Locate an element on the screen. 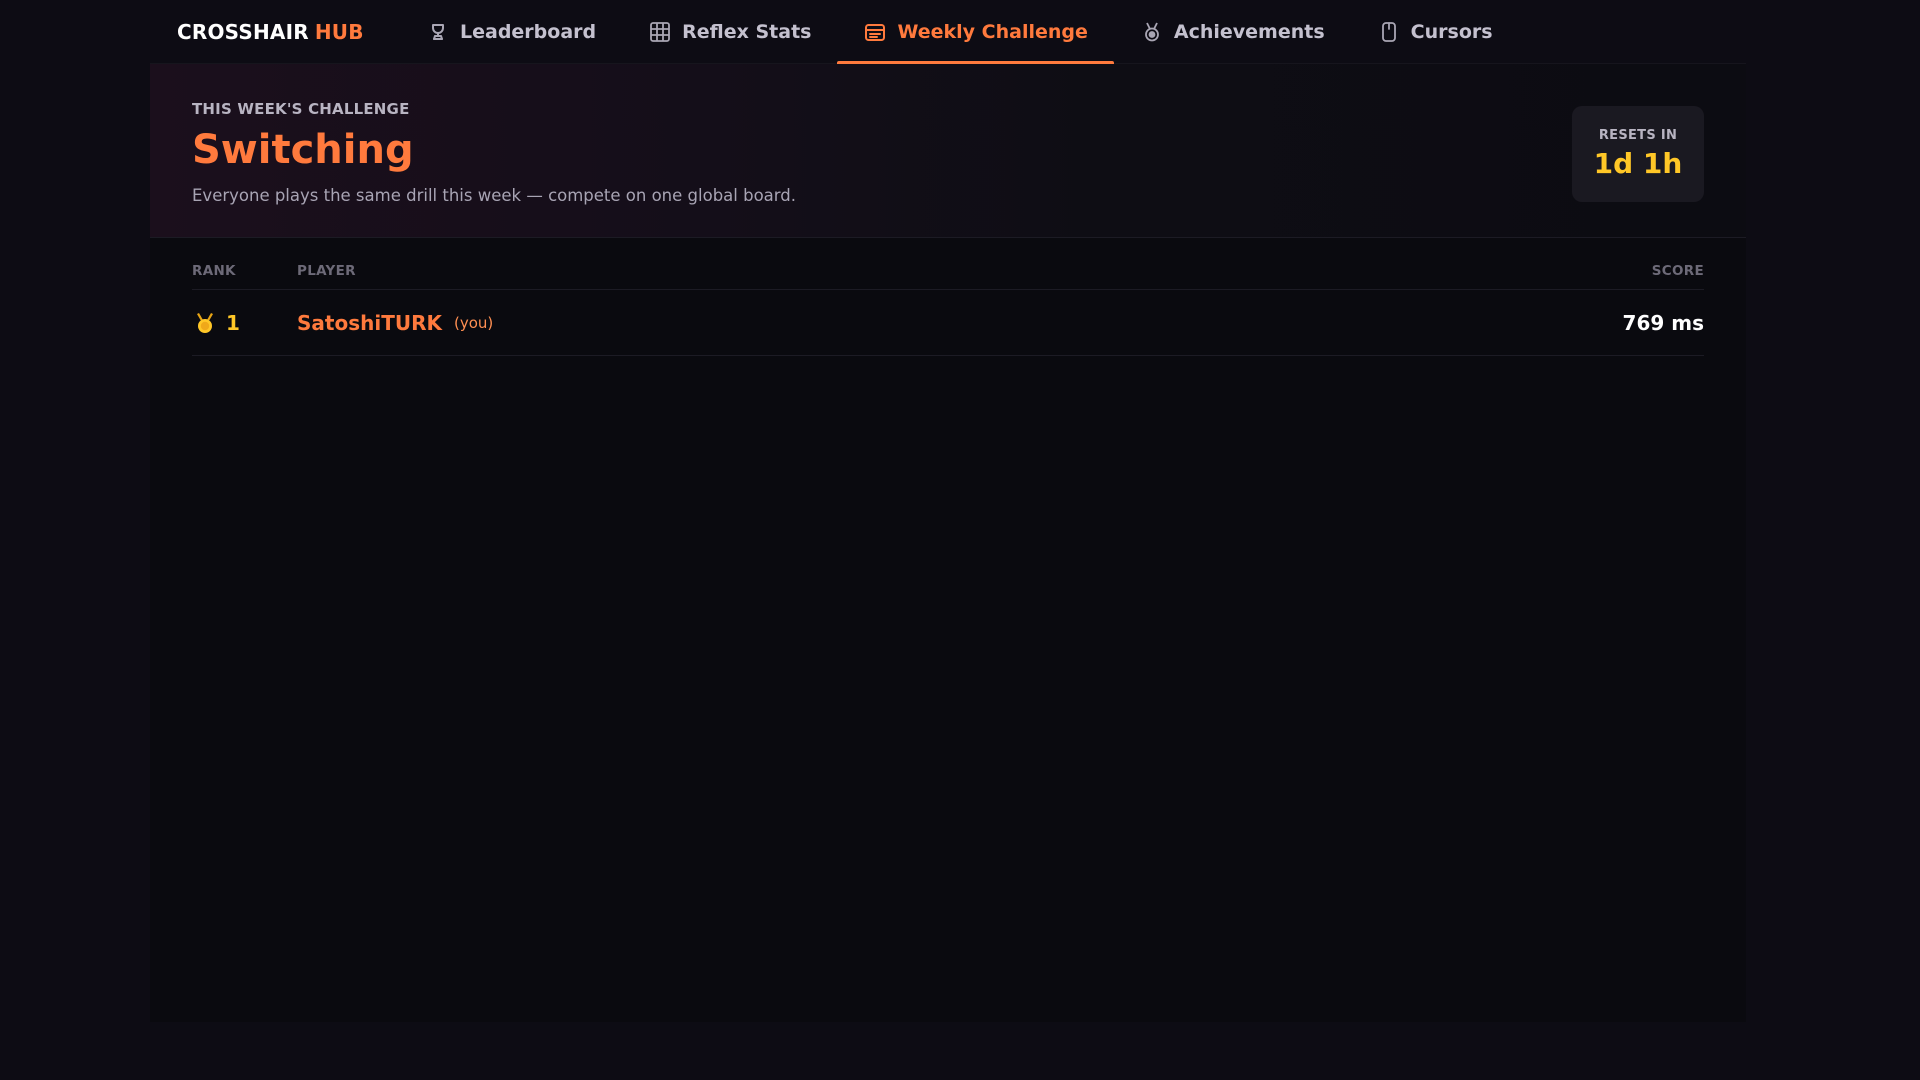  reset-timer-label: RESETS IN is located at coordinates (1638, 135).